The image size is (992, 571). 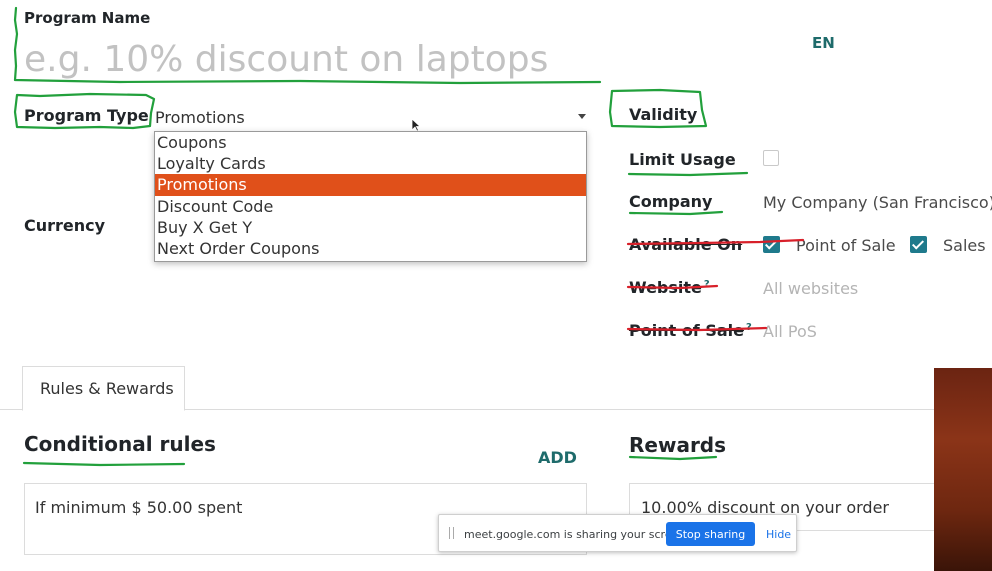 What do you see at coordinates (373, 115) in the screenshot?
I see `program-type-select: Promotions` at bounding box center [373, 115].